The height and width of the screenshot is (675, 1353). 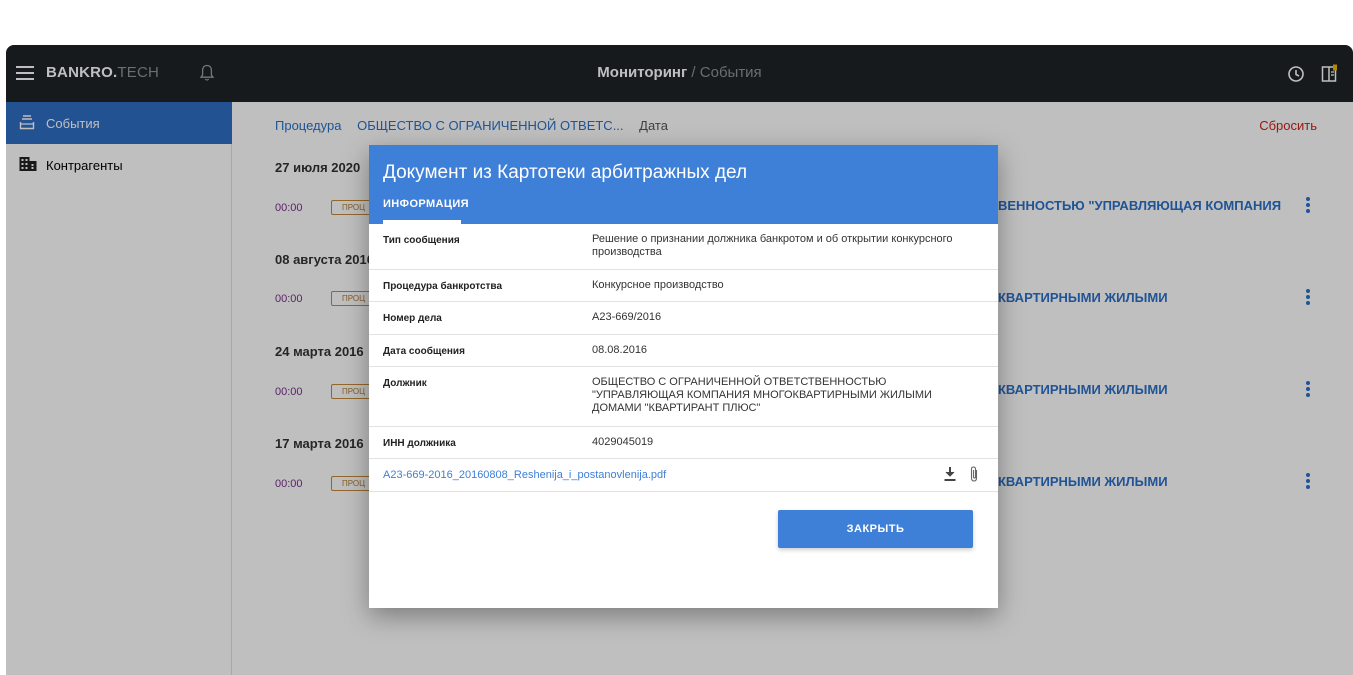 What do you see at coordinates (426, 204) in the screenshot?
I see `tab-information: ИНФОРМАЦИЯ` at bounding box center [426, 204].